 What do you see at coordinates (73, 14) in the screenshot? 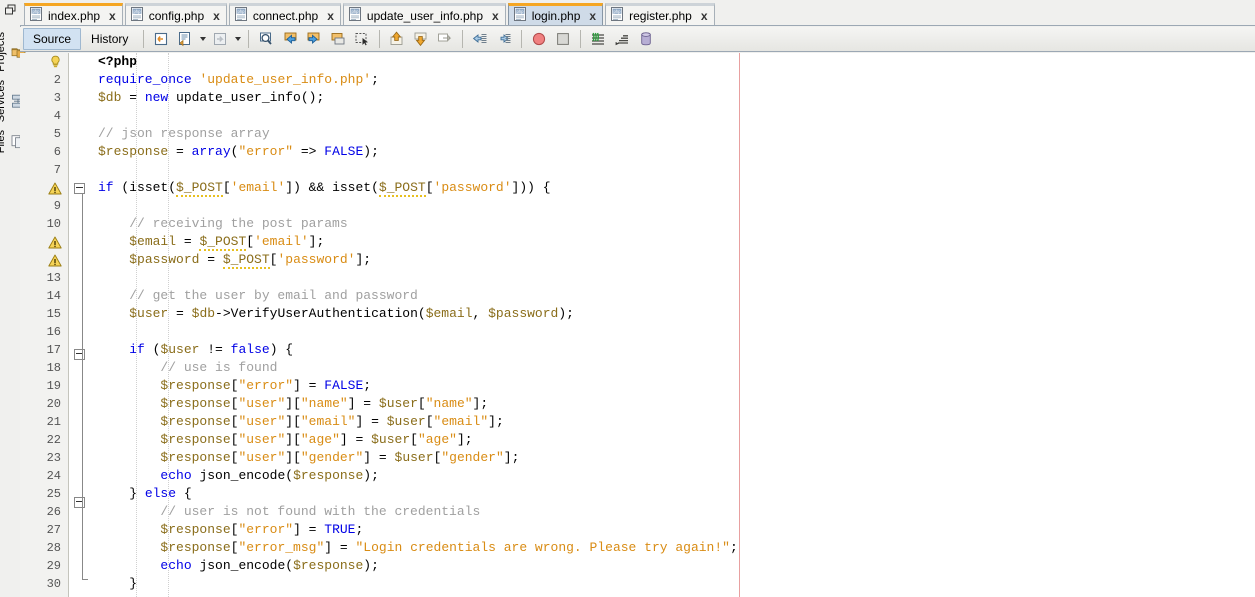
I see `editor-tab-index-php: php index.php x` at bounding box center [73, 14].